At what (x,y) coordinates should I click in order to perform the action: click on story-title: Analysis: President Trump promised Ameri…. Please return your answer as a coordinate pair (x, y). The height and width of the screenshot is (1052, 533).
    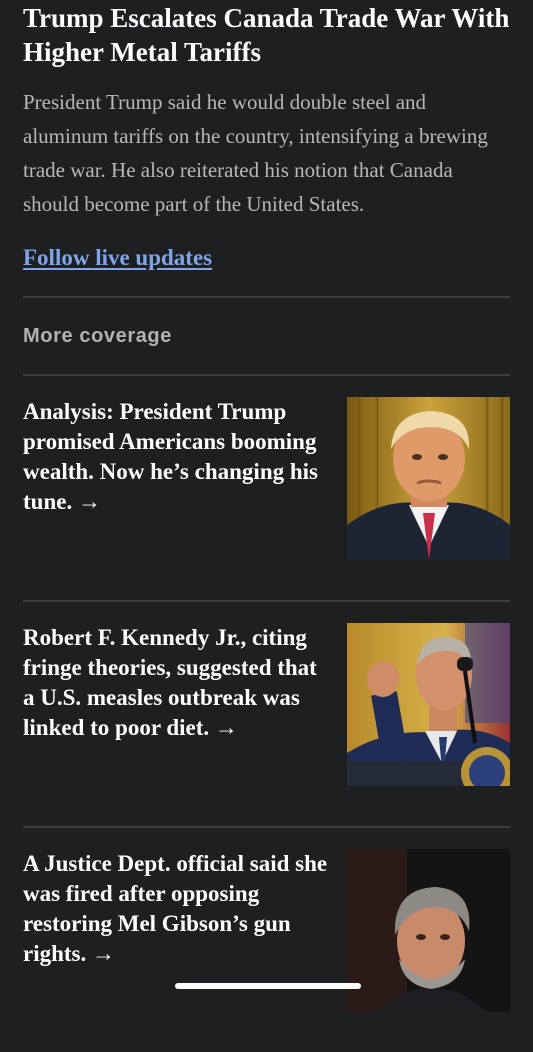
    Looking at the image, I should click on (175, 457).